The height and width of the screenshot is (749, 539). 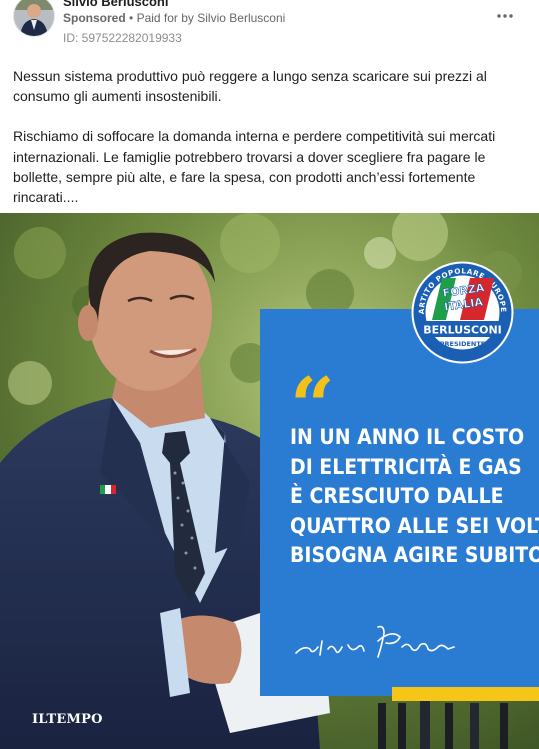 What do you see at coordinates (407, 437) in the screenshot?
I see `headline-line-1: IN UN ANNO IL COSTO` at bounding box center [407, 437].